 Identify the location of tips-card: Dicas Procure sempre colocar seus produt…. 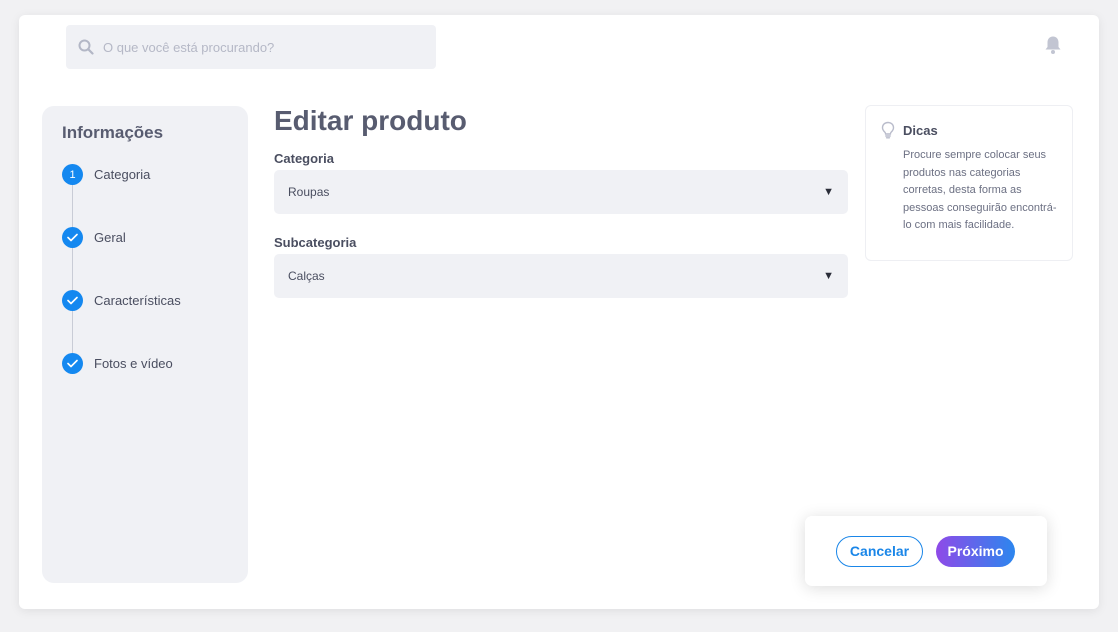
(969, 183).